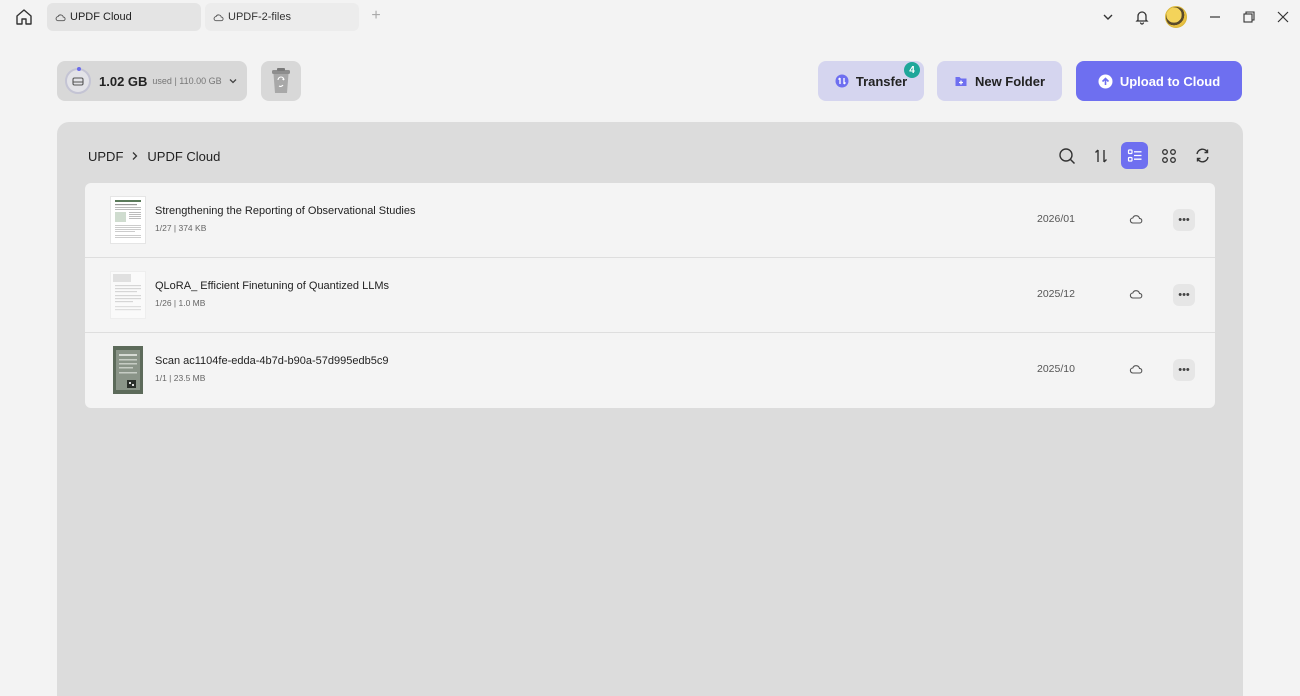 The image size is (1300, 696). Describe the element at coordinates (842, 81) in the screenshot. I see `transfer-icon` at that location.